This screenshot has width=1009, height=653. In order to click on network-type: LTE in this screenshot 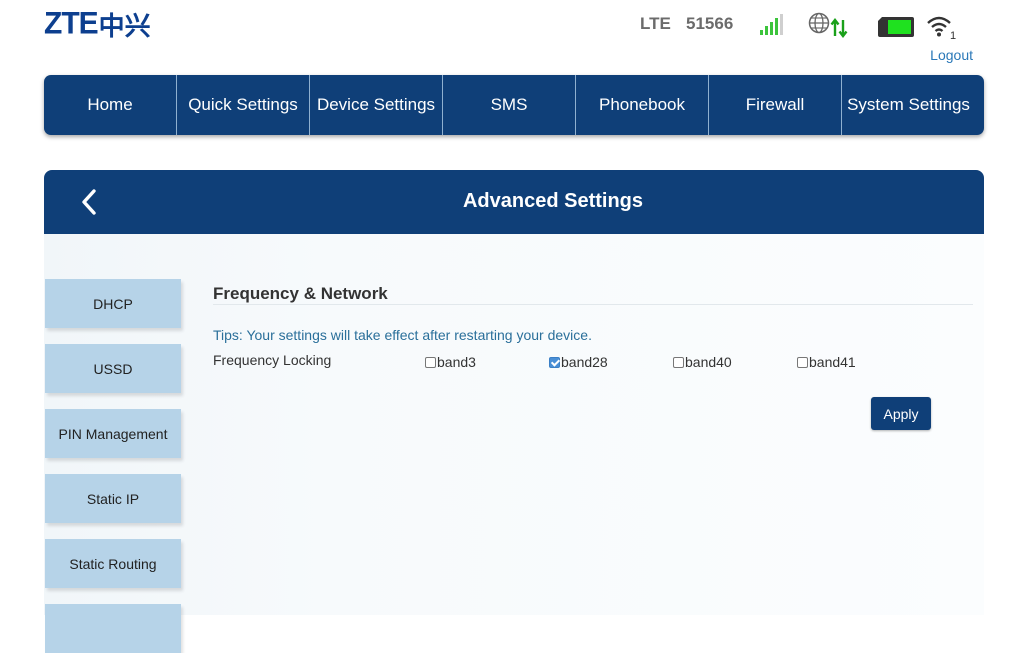, I will do `click(655, 23)`.